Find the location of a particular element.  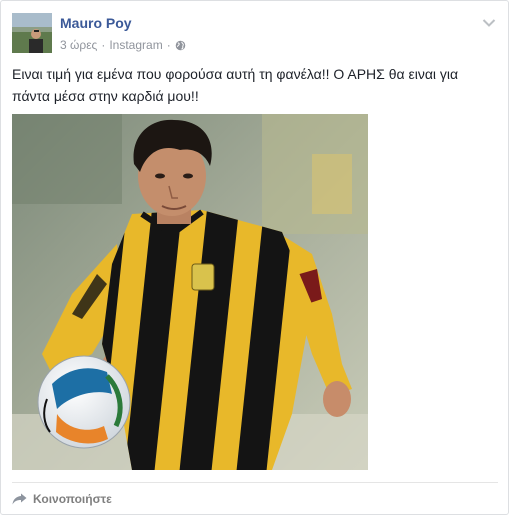

post-source: Instagram is located at coordinates (135, 45).